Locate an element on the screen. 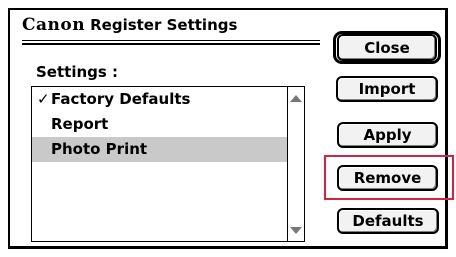 Image resolution: width=456 pixels, height=257 pixels. list-item-label: Report is located at coordinates (80, 124).